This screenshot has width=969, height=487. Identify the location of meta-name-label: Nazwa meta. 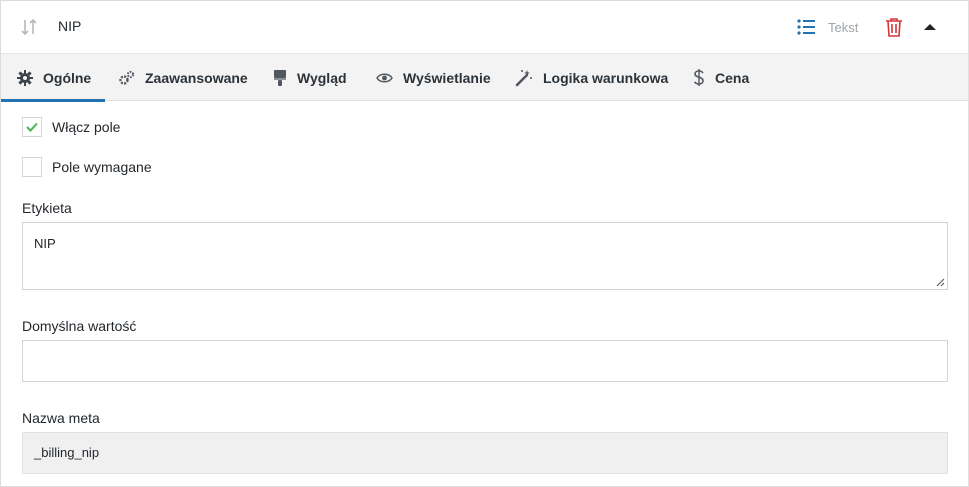
(61, 418).